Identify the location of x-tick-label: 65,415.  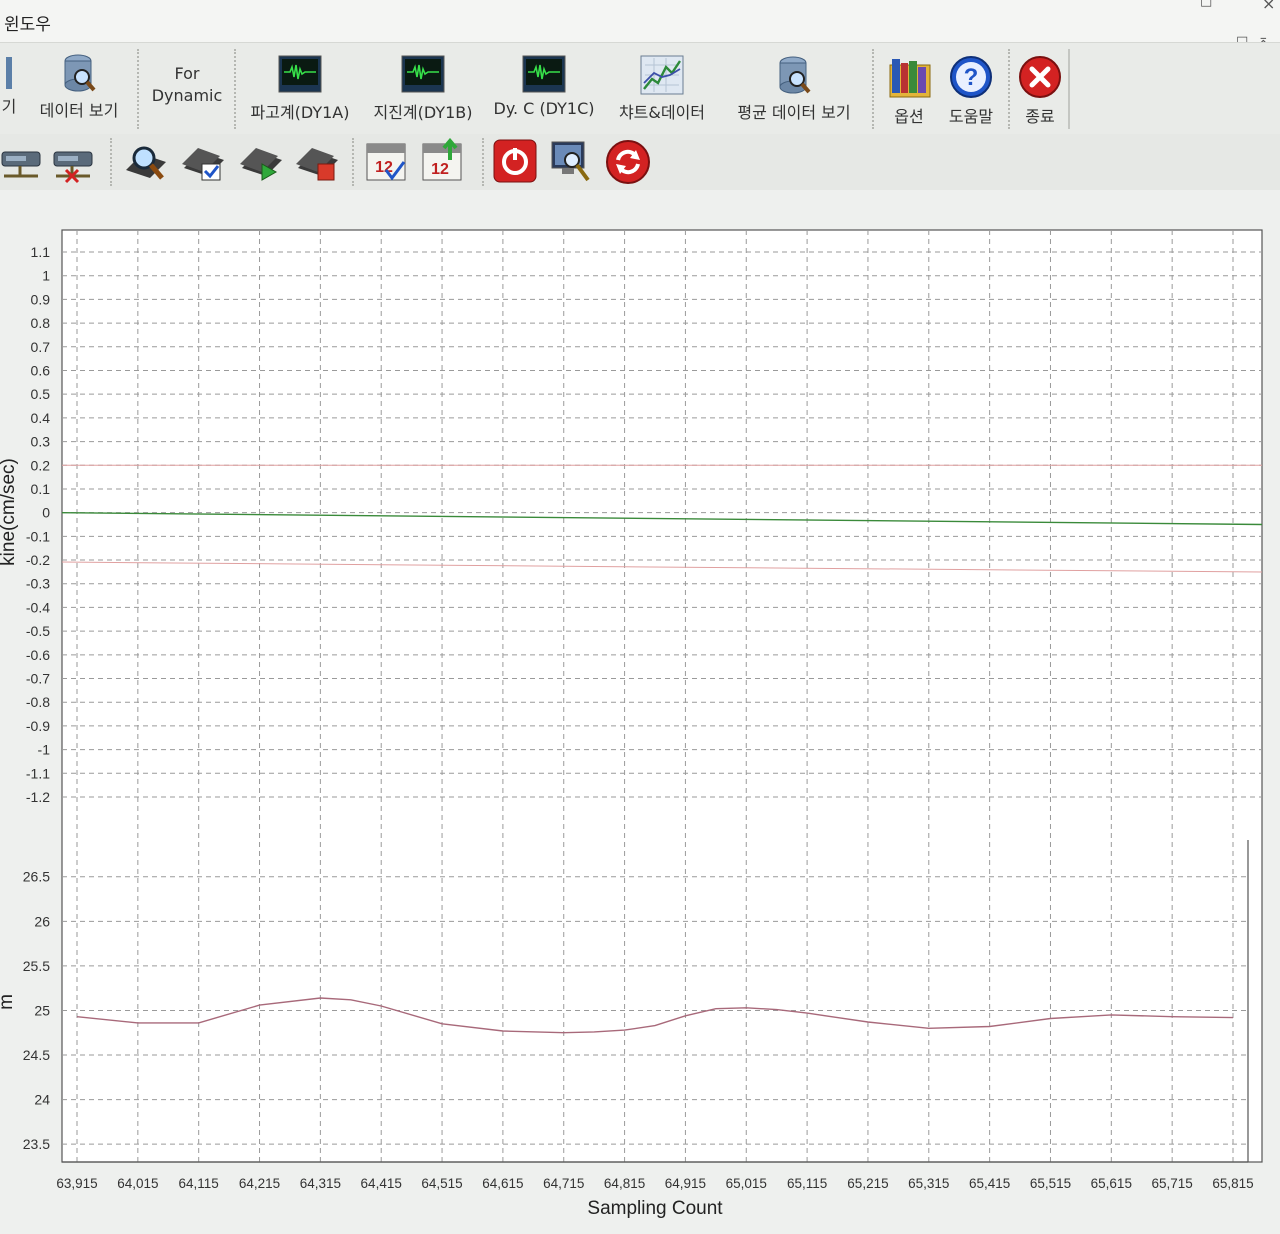
(989, 1183).